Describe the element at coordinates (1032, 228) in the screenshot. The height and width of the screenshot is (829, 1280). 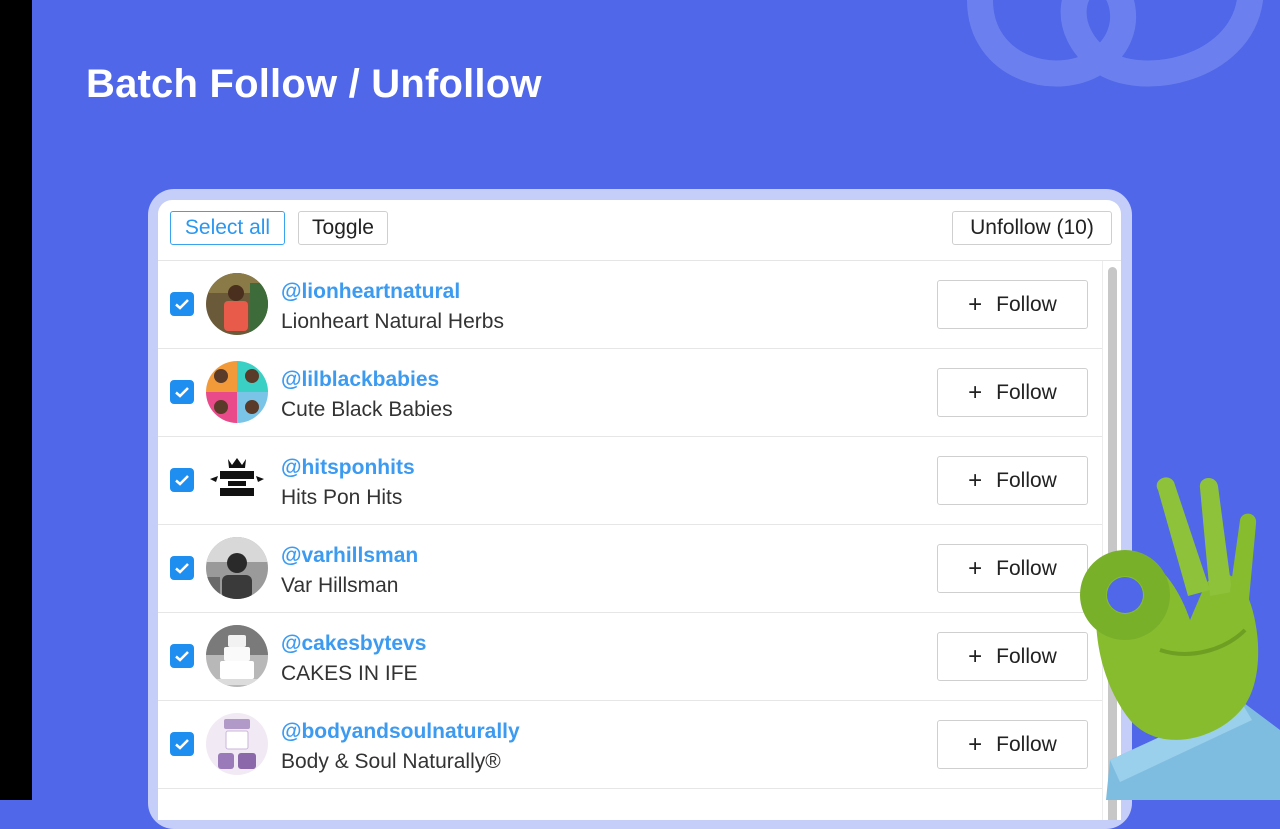
I see `unfollow-button: Unfollow (10)` at that location.